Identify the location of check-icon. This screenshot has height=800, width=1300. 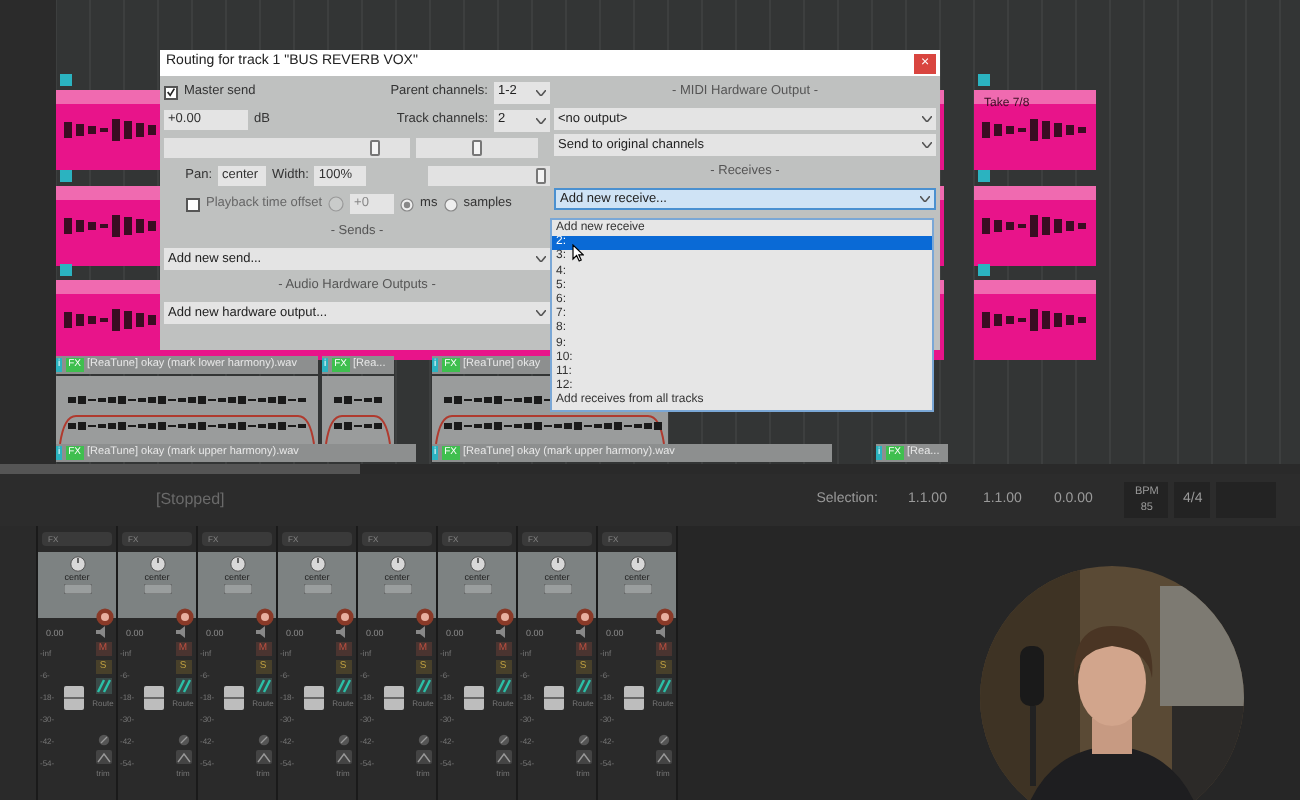
(171, 92).